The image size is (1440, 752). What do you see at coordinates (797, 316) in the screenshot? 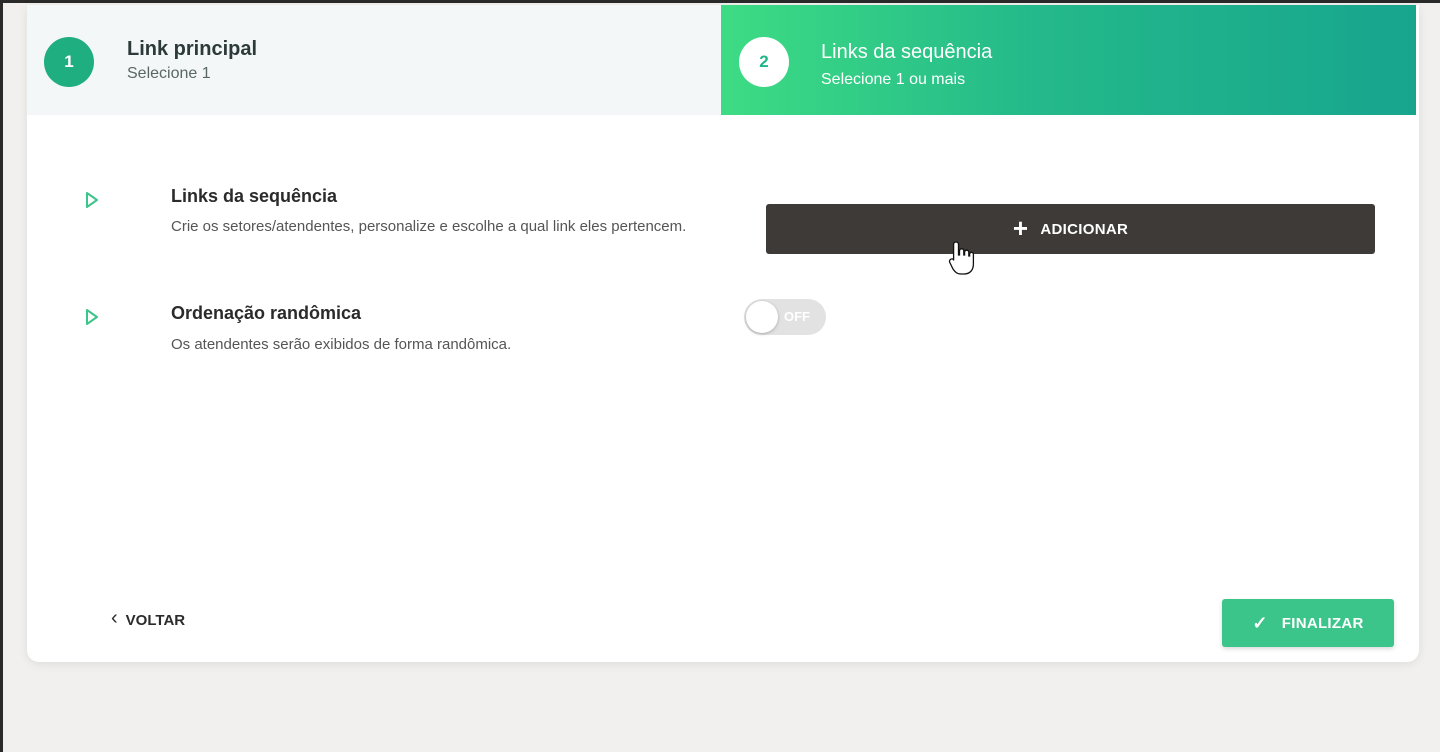
I see `toggle-state-label: OFF` at bounding box center [797, 316].